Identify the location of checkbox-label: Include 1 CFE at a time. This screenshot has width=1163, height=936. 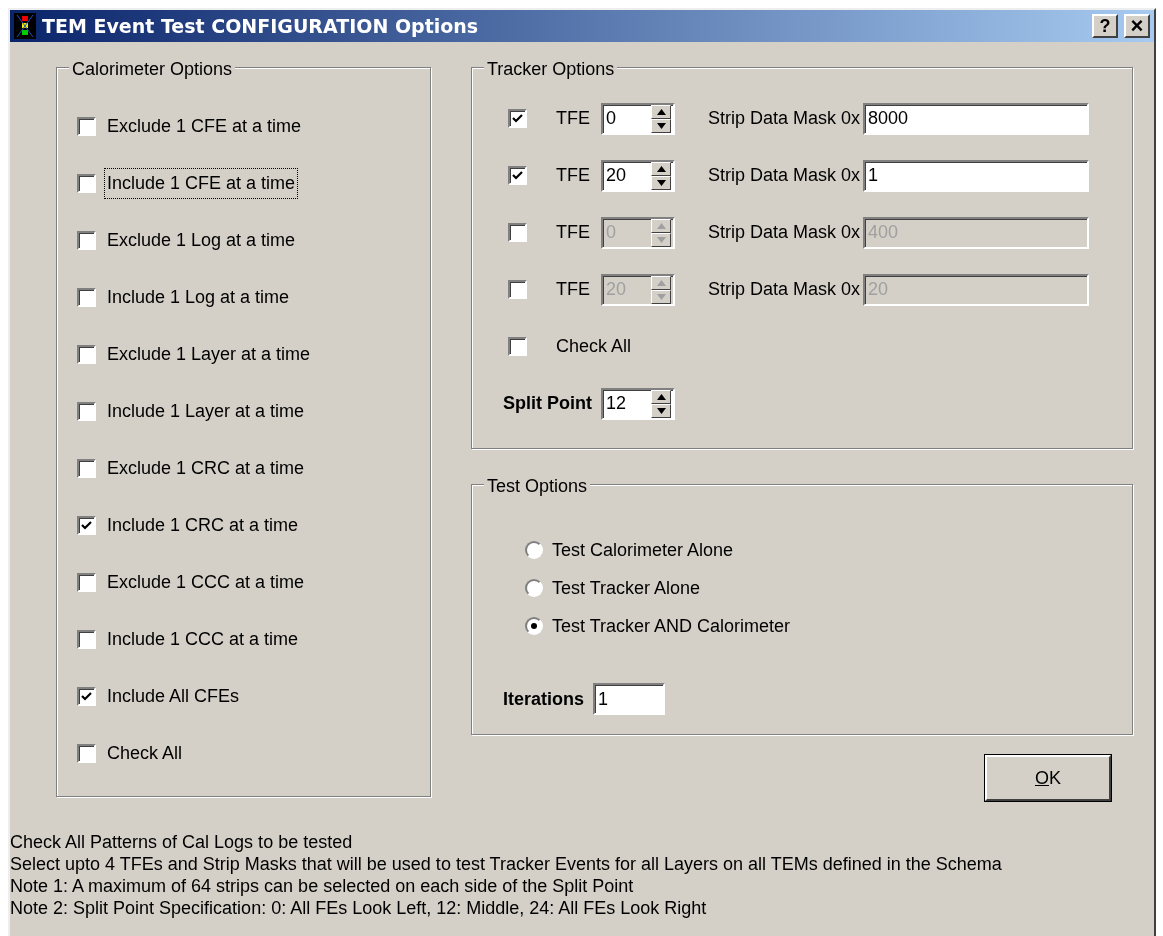
(201, 183).